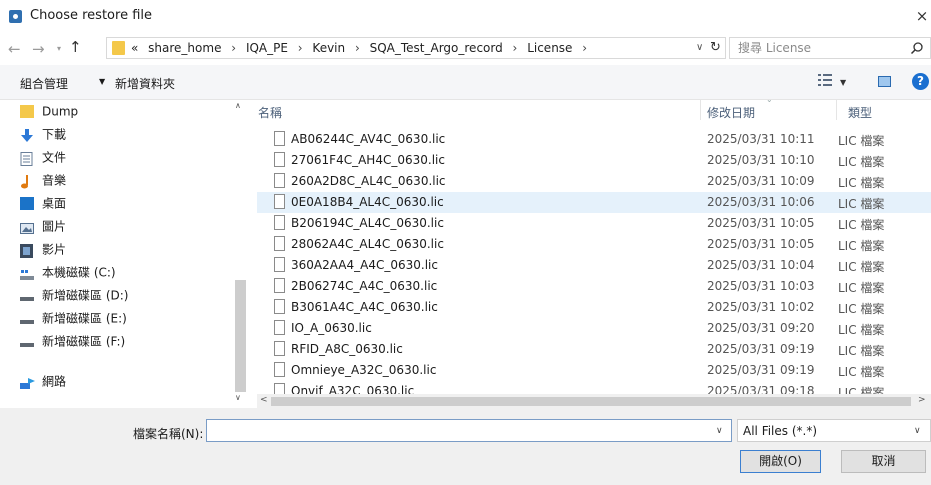 This screenshot has width=931, height=485. I want to click on sidebar-item-drive-d: 新增磁碟區 (D:), so click(74, 295).